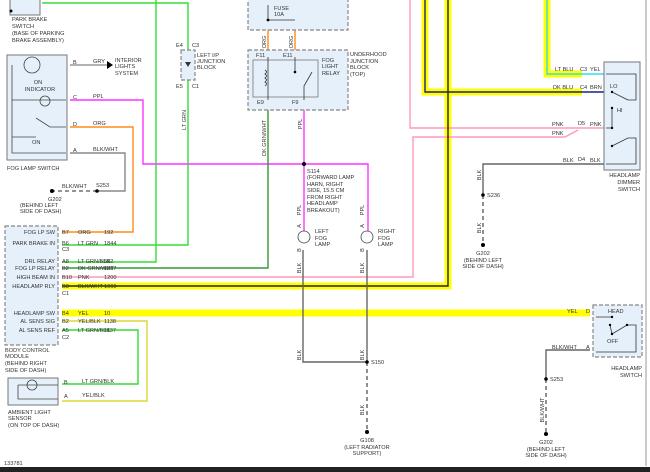 This screenshot has height=472, width=650. What do you see at coordinates (65, 331) in the screenshot?
I see `bcm-pin: A5` at bounding box center [65, 331].